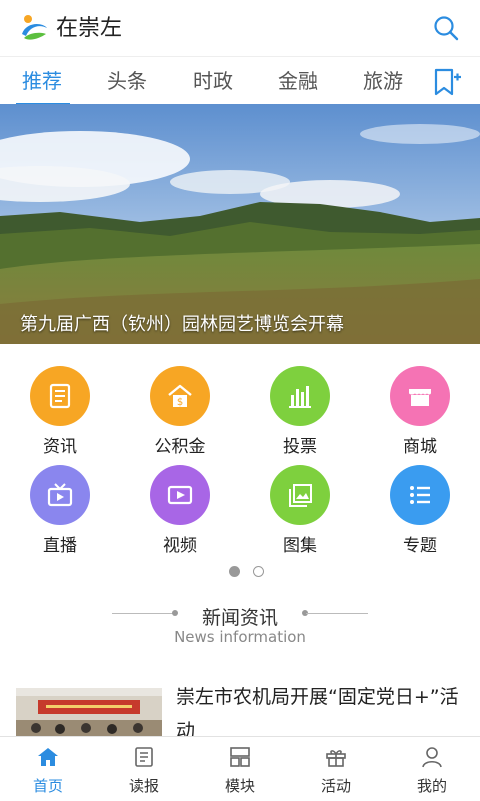  I want to click on modules-icon, so click(240, 757).